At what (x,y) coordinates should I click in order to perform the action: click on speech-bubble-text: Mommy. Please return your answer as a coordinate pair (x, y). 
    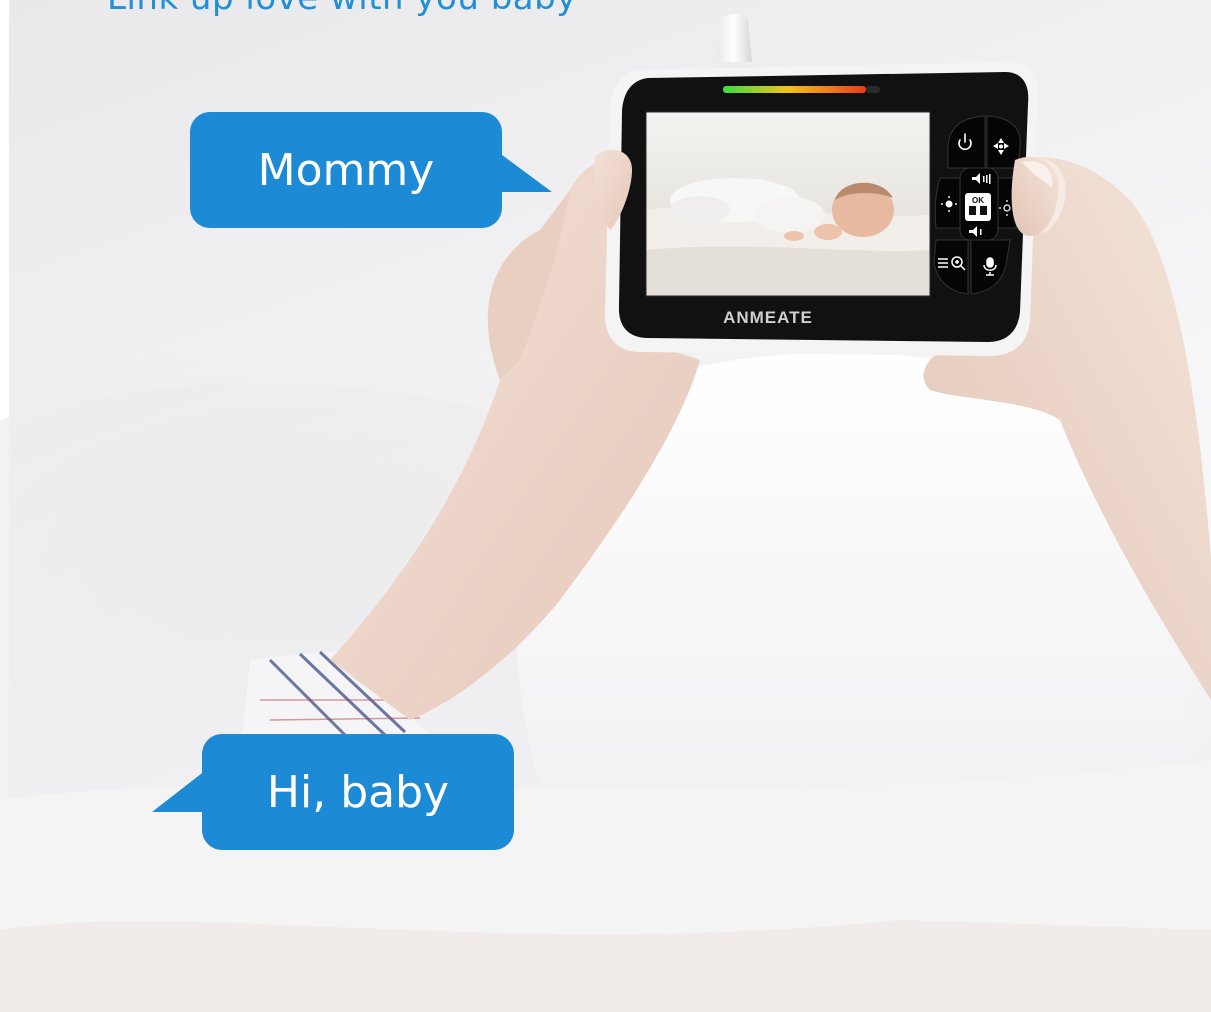
    Looking at the image, I should click on (346, 170).